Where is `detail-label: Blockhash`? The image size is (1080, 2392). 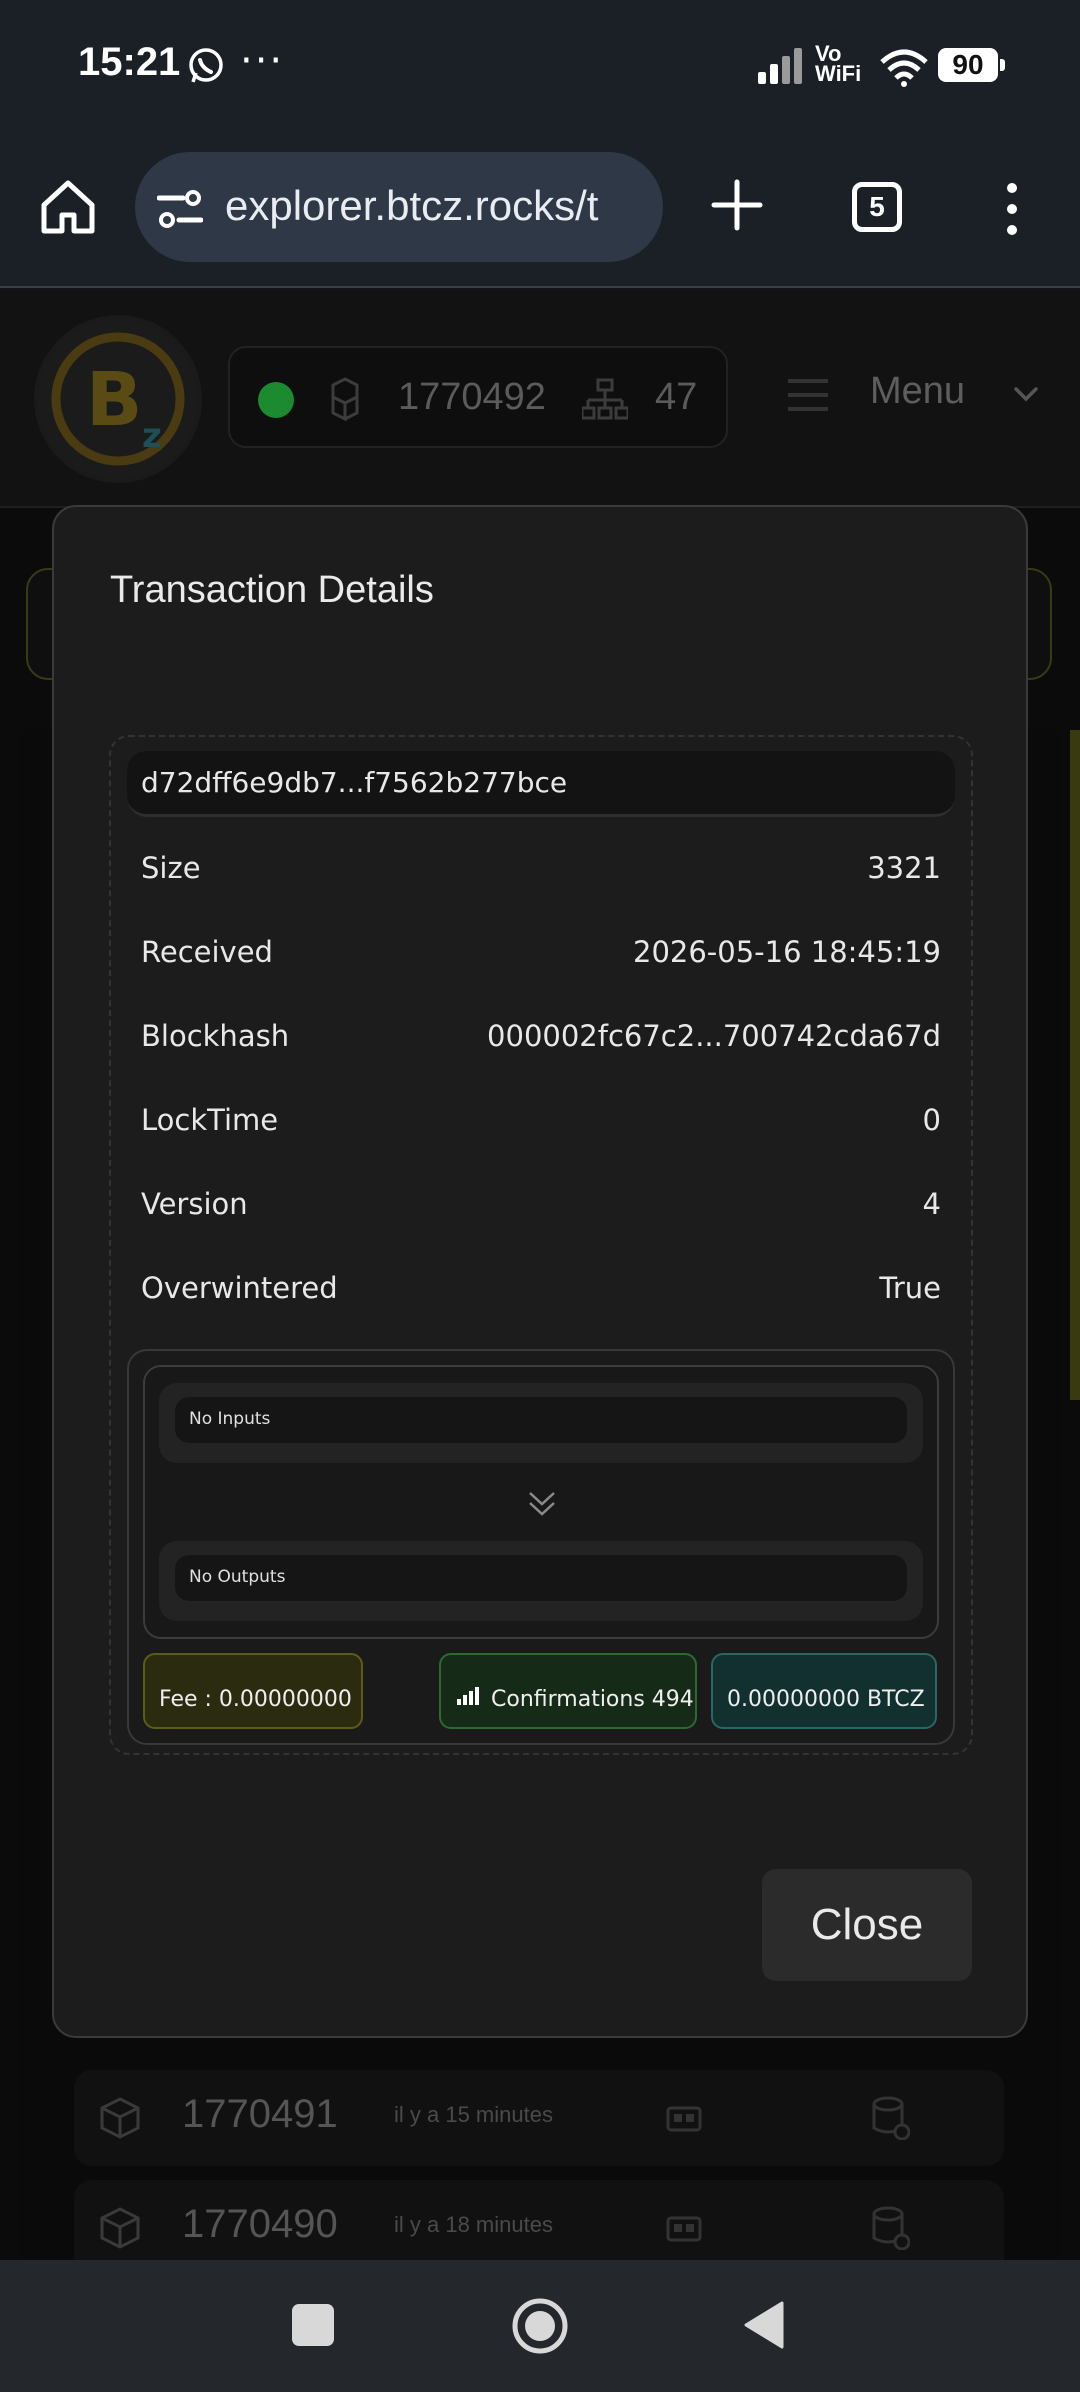 detail-label: Blockhash is located at coordinates (215, 1036).